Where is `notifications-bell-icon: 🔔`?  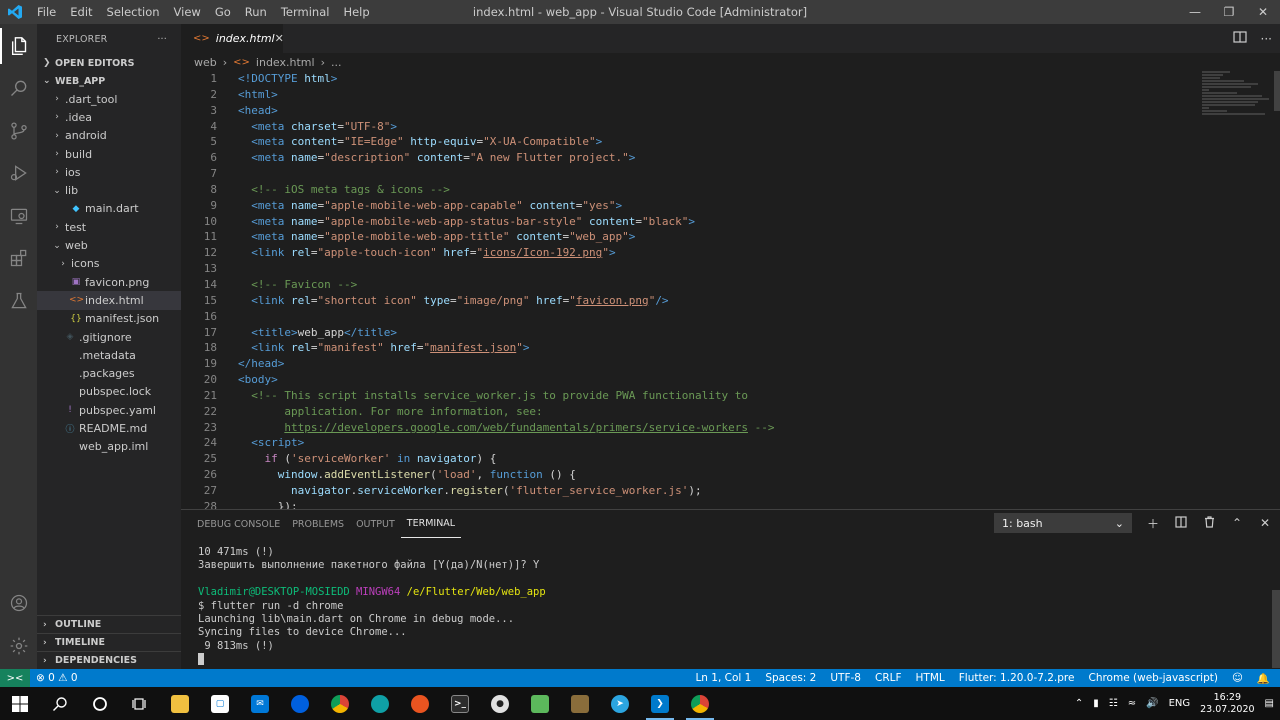 notifications-bell-icon: 🔔 is located at coordinates (1263, 678).